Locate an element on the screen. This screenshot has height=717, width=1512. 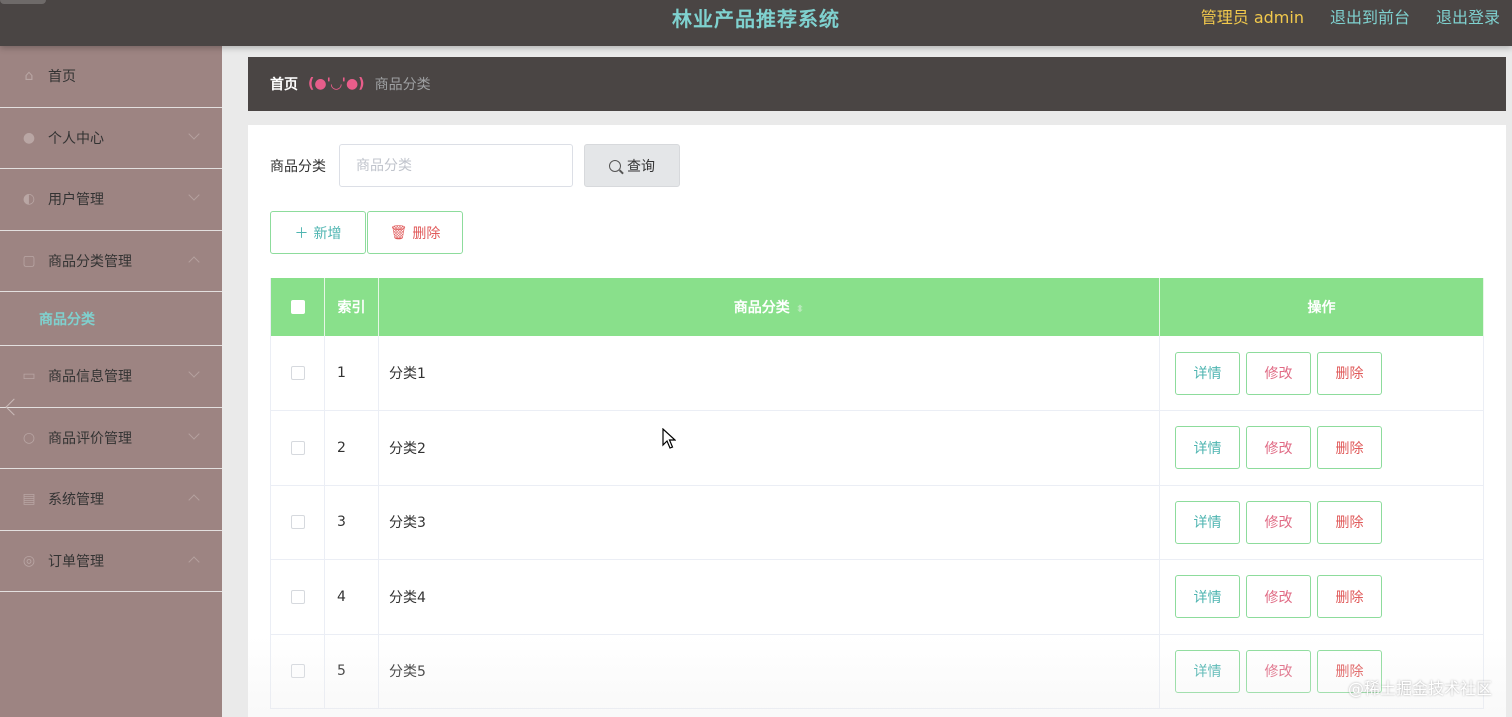
table-row: 3 分类3 详情 修改 删除 is located at coordinates (877, 522).